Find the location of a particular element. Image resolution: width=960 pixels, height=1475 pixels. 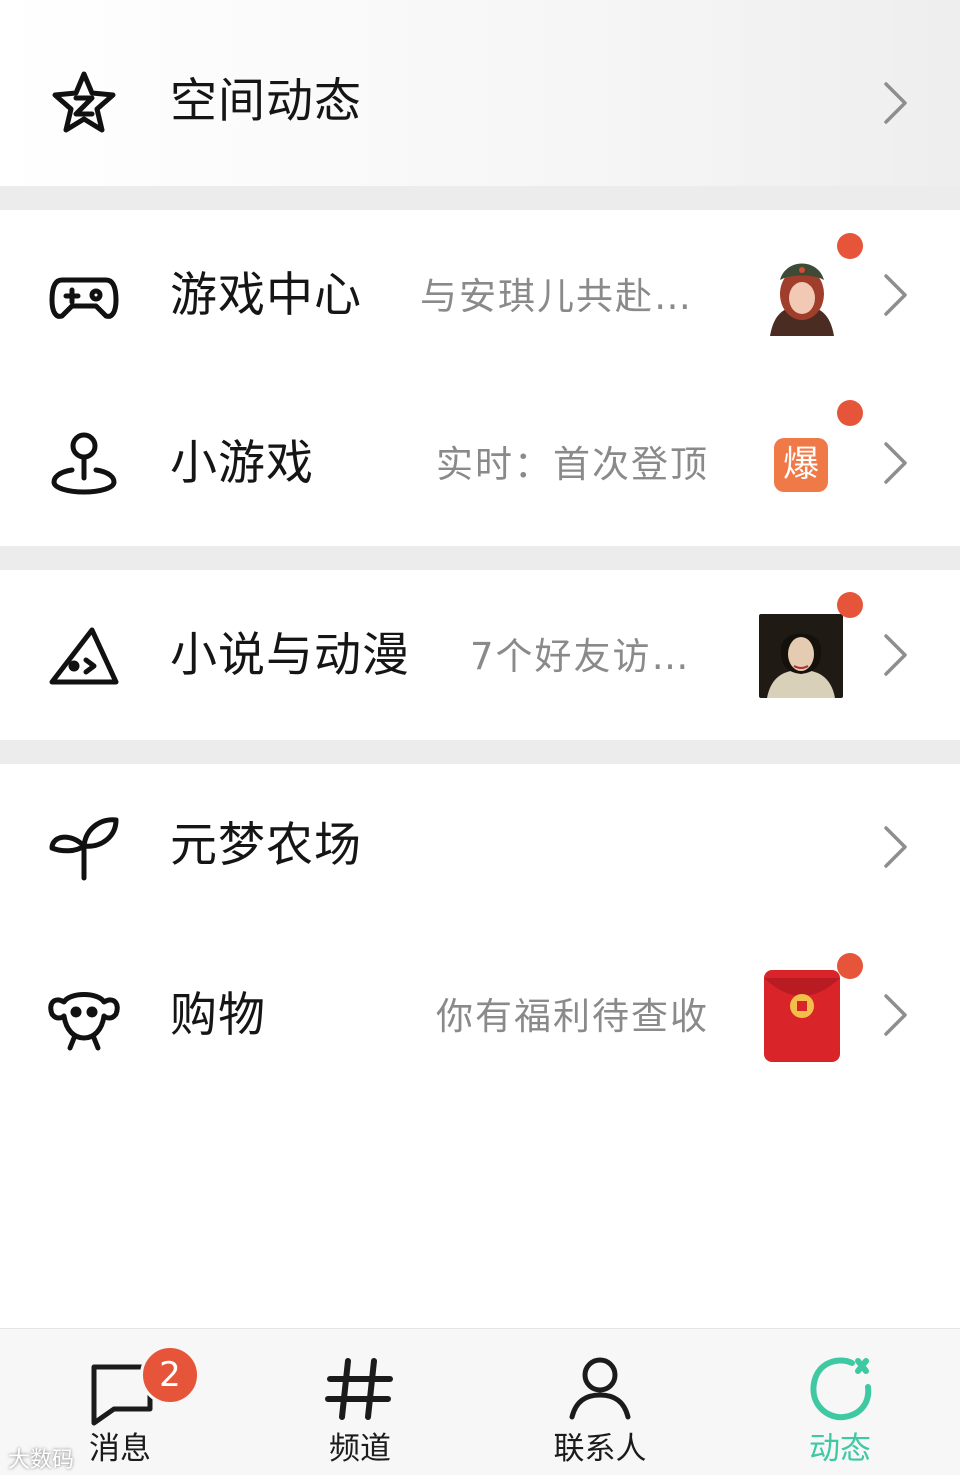

menu-row-farm: 元梦农场 is located at coordinates (480, 847).